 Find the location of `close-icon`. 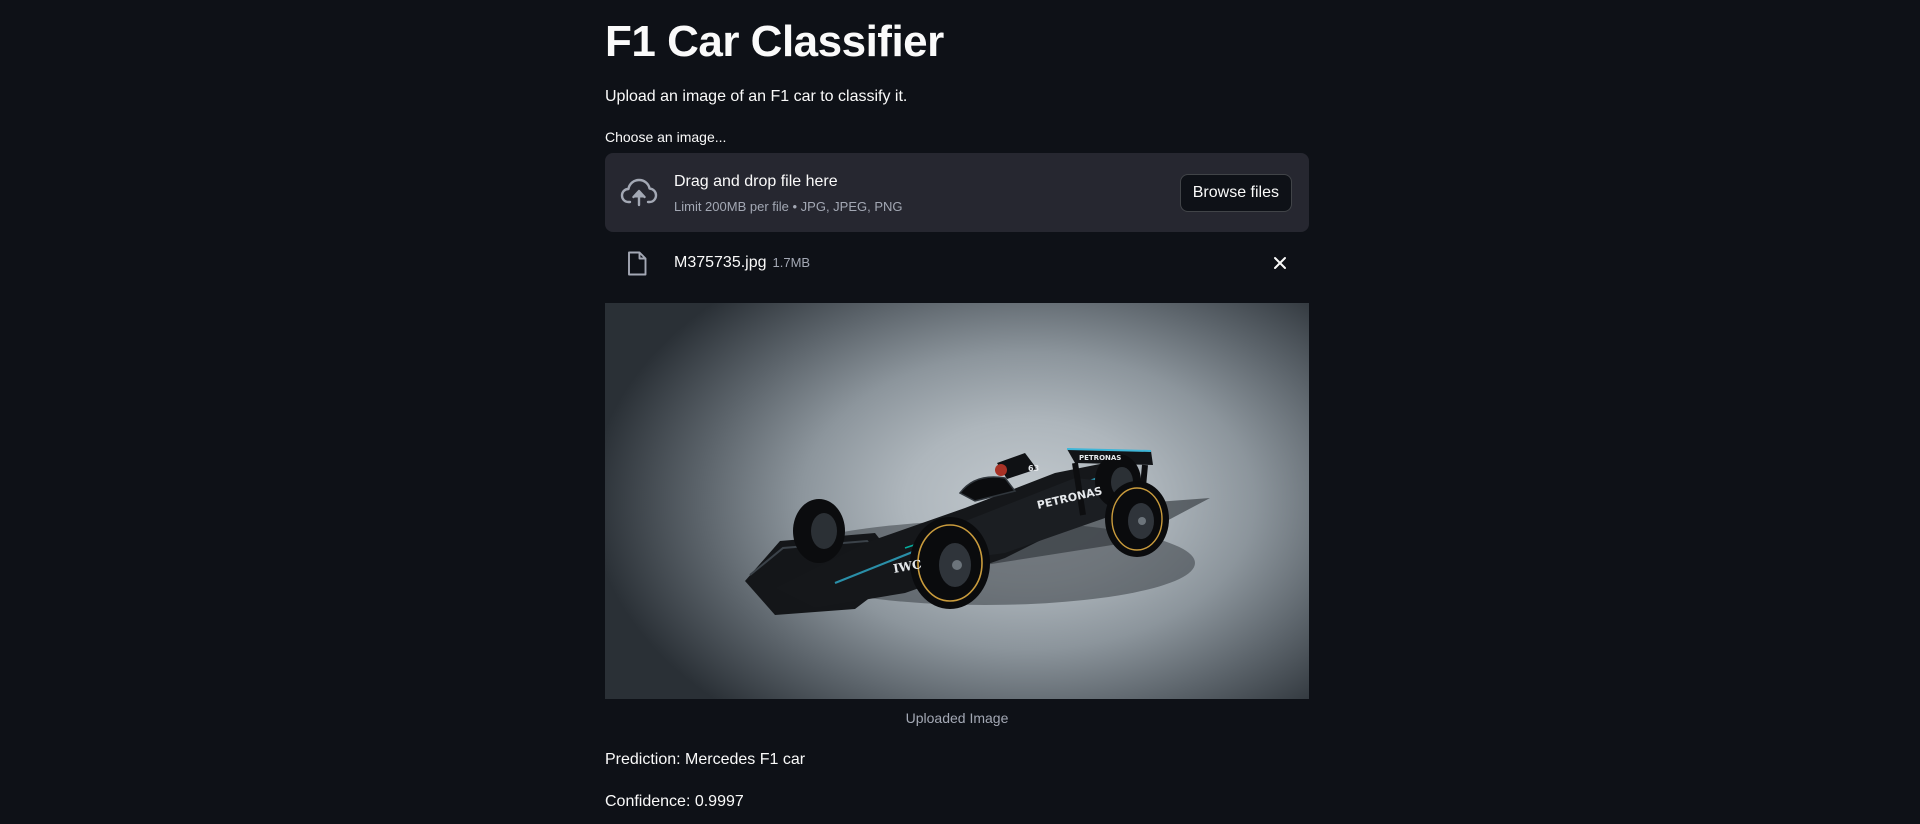

close-icon is located at coordinates (1280, 263).